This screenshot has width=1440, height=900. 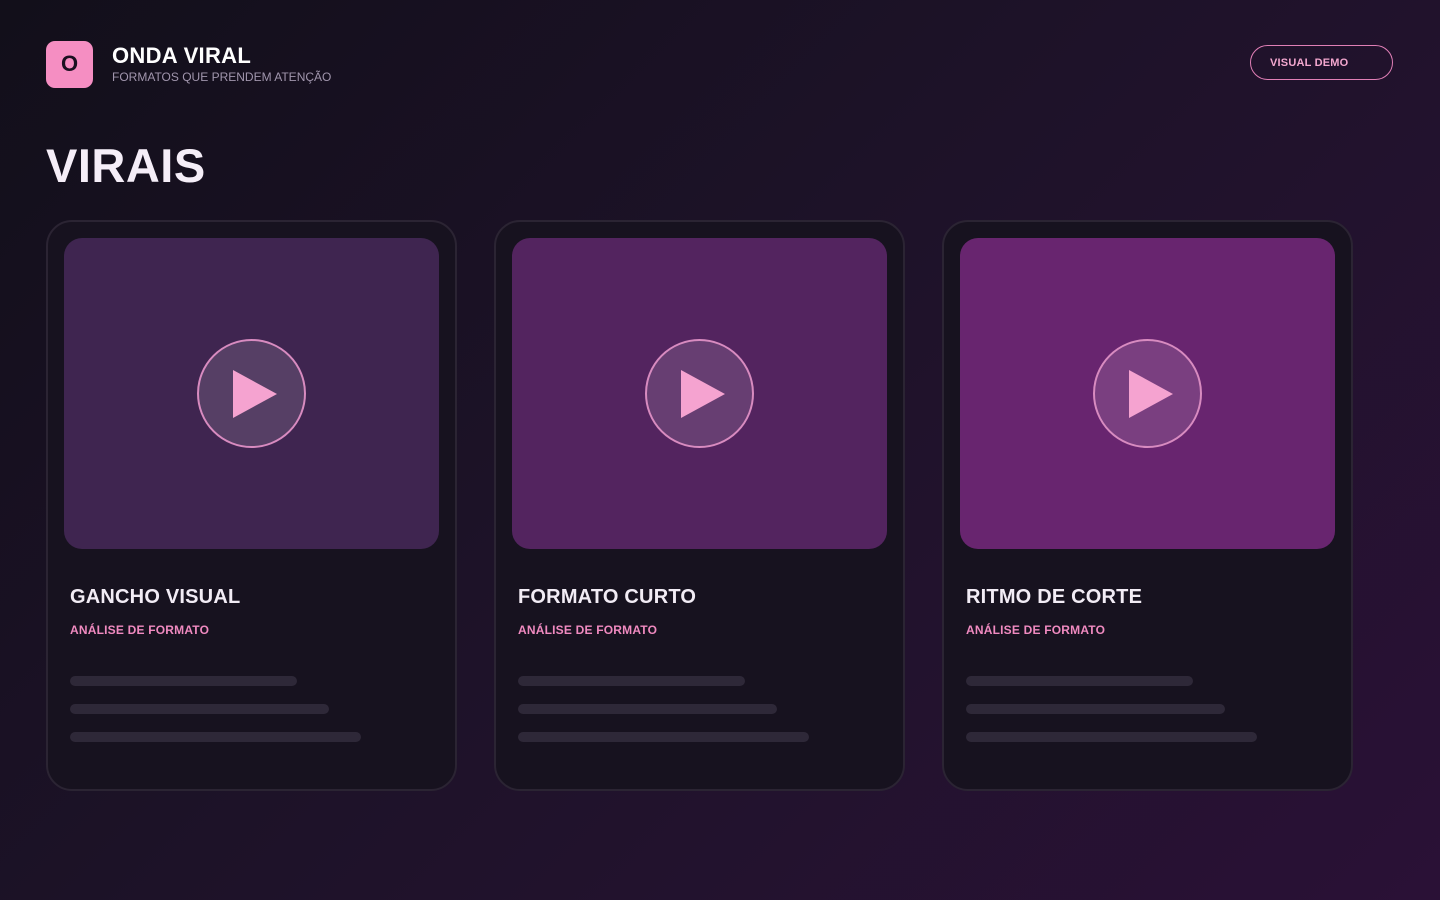 What do you see at coordinates (1054, 597) in the screenshot?
I see `card-title: RITMO DE CORTE` at bounding box center [1054, 597].